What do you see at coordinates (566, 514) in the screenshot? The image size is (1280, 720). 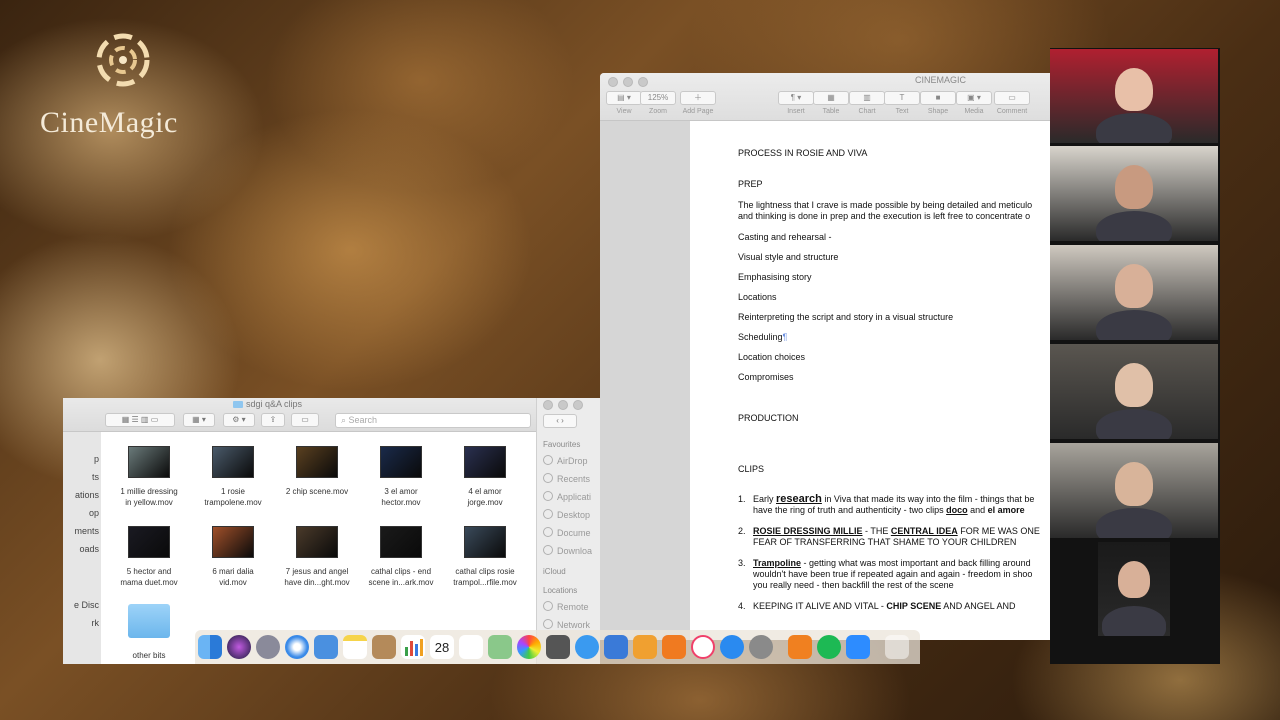 I see `sidebar-item-desktop: Desktop` at bounding box center [566, 514].